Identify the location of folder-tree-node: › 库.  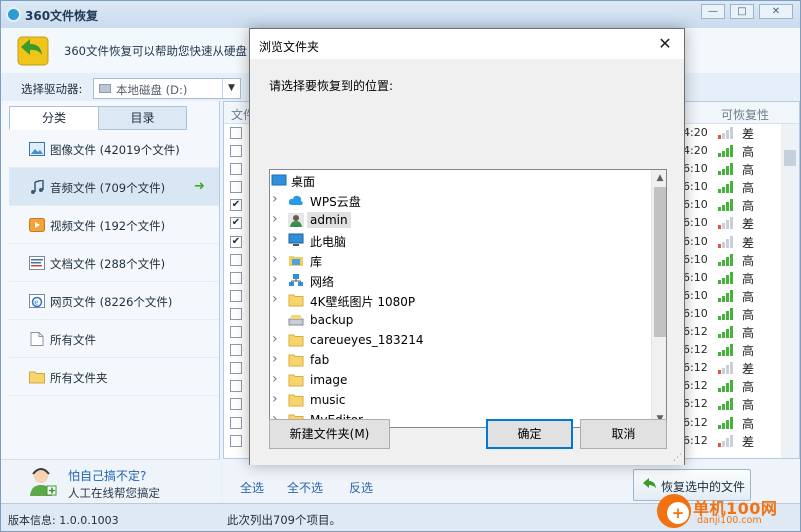
(460, 261).